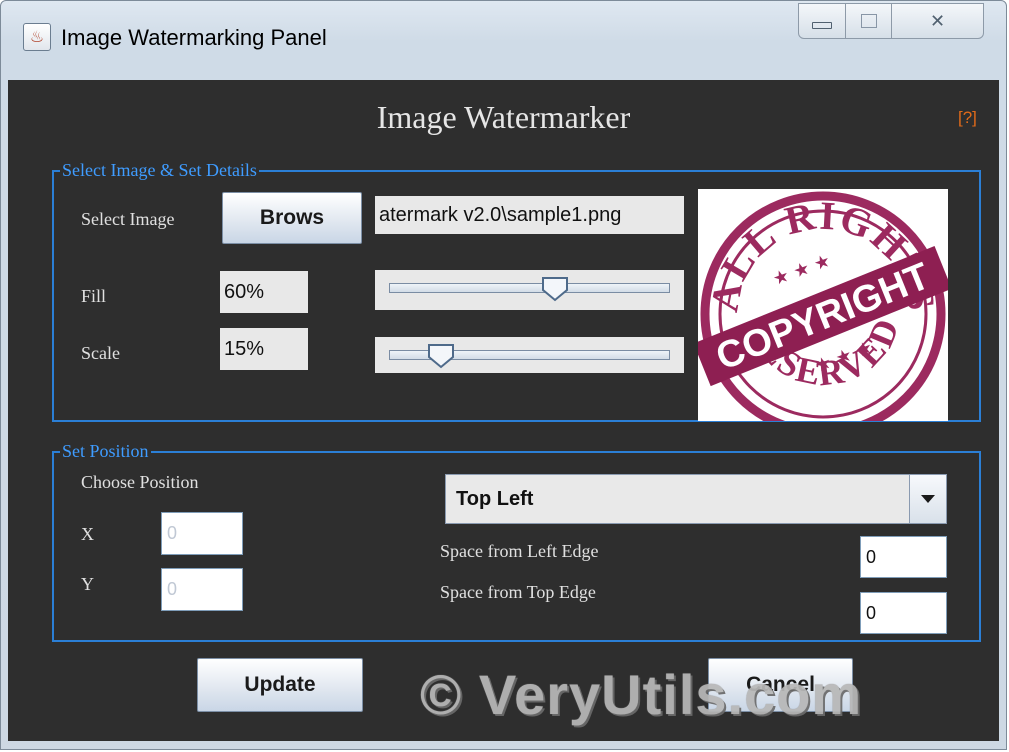 The image size is (1009, 752). What do you see at coordinates (280, 685) in the screenshot?
I see `update-button: Update` at bounding box center [280, 685].